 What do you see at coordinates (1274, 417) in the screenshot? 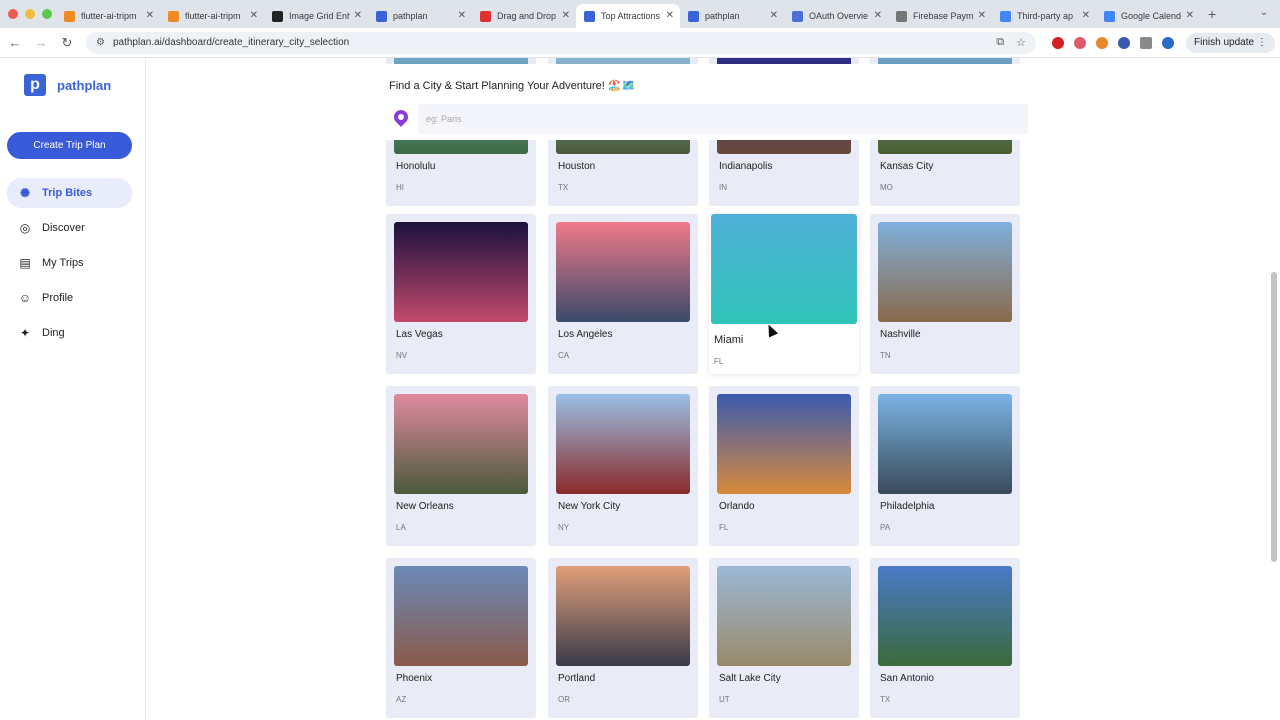
I see `page-scrollbar` at bounding box center [1274, 417].